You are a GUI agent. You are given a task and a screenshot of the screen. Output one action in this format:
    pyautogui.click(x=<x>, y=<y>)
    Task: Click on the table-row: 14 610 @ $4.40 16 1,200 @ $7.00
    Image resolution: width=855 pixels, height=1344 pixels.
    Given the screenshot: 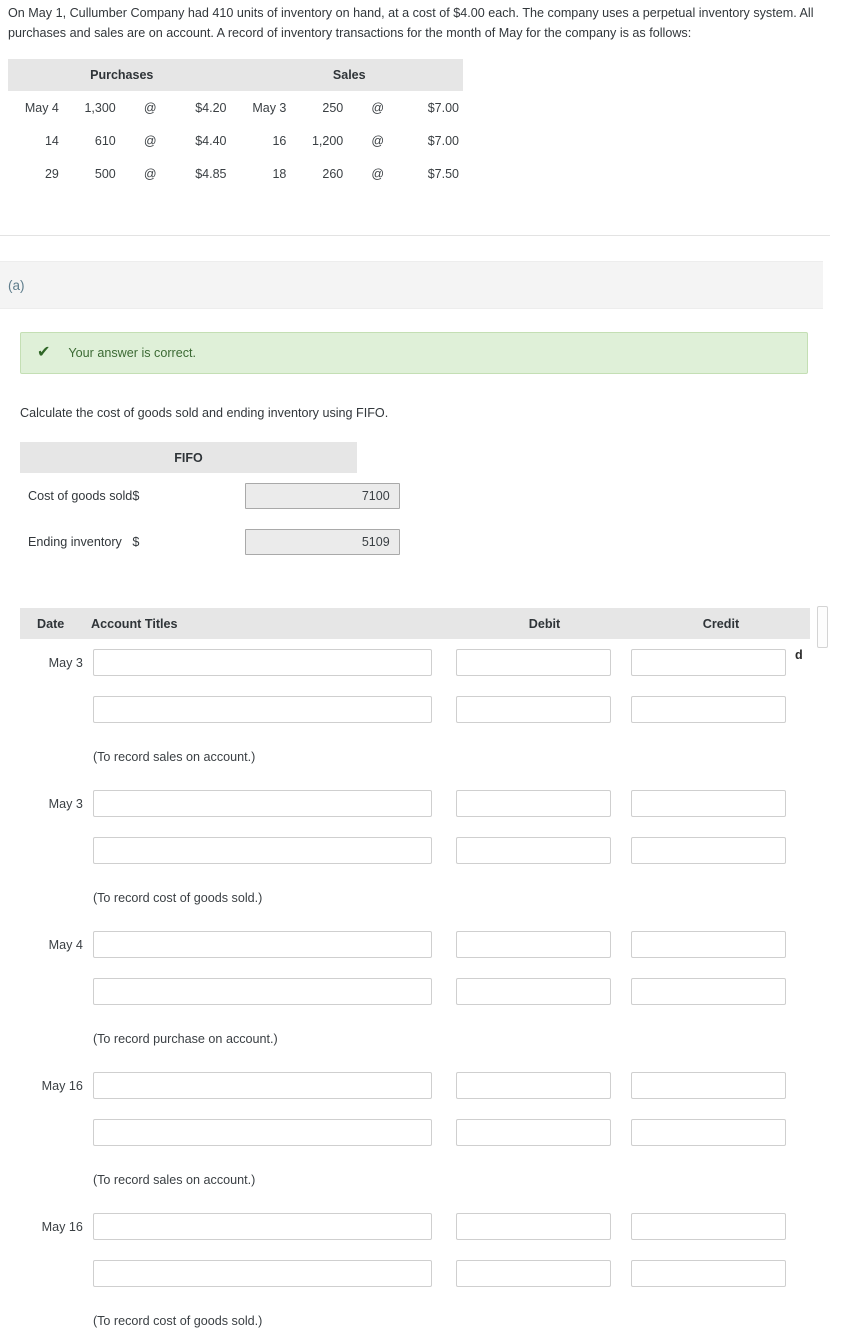 What is the action you would take?
    pyautogui.click(x=235, y=140)
    